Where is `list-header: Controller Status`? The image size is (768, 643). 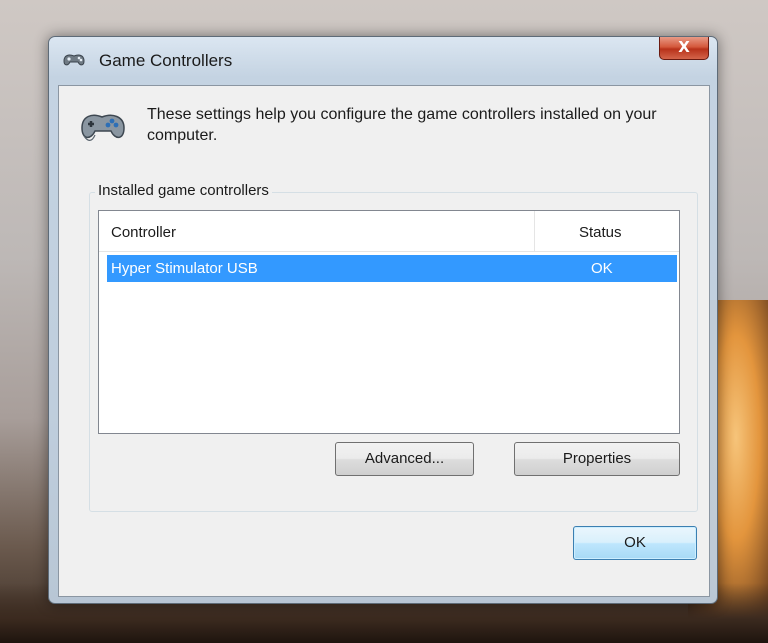 list-header: Controller Status is located at coordinates (389, 231).